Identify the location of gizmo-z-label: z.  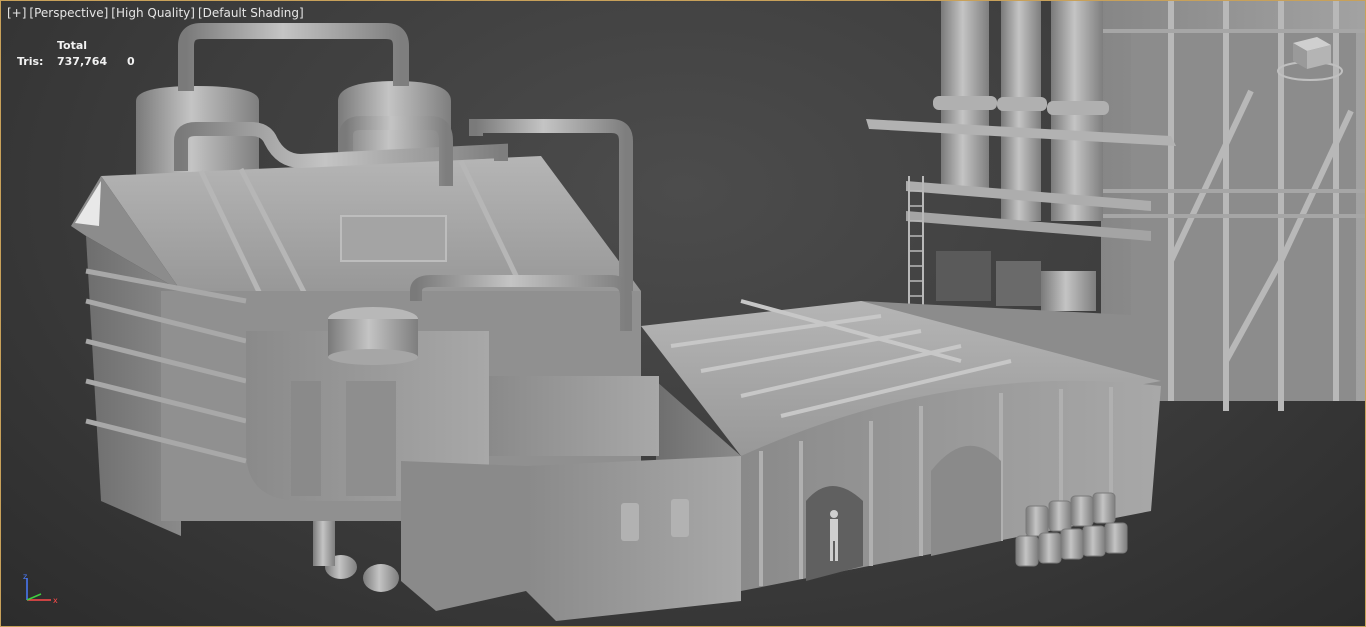
(25, 576).